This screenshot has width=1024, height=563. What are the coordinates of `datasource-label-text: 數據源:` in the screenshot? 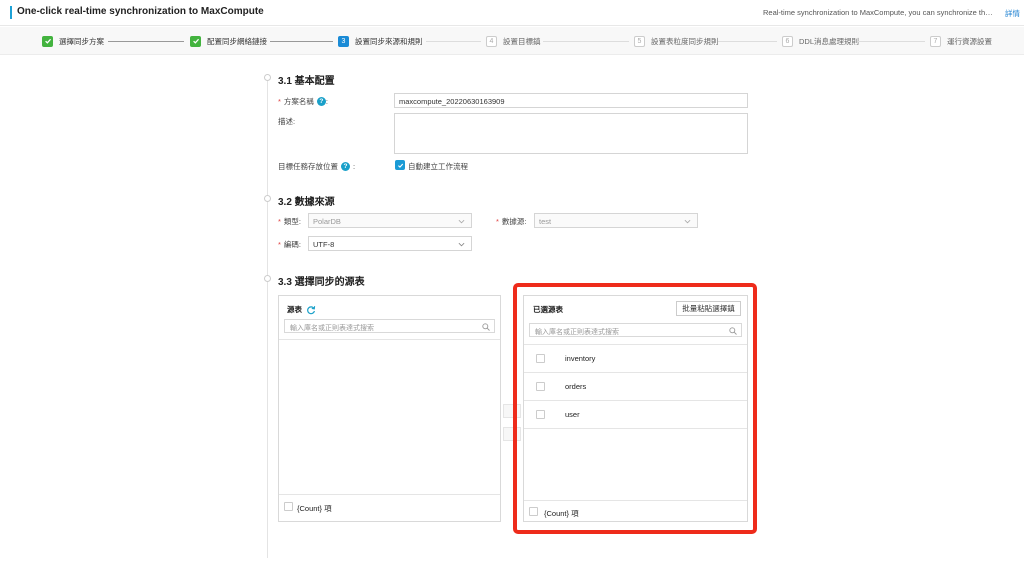 It's located at (514, 221).